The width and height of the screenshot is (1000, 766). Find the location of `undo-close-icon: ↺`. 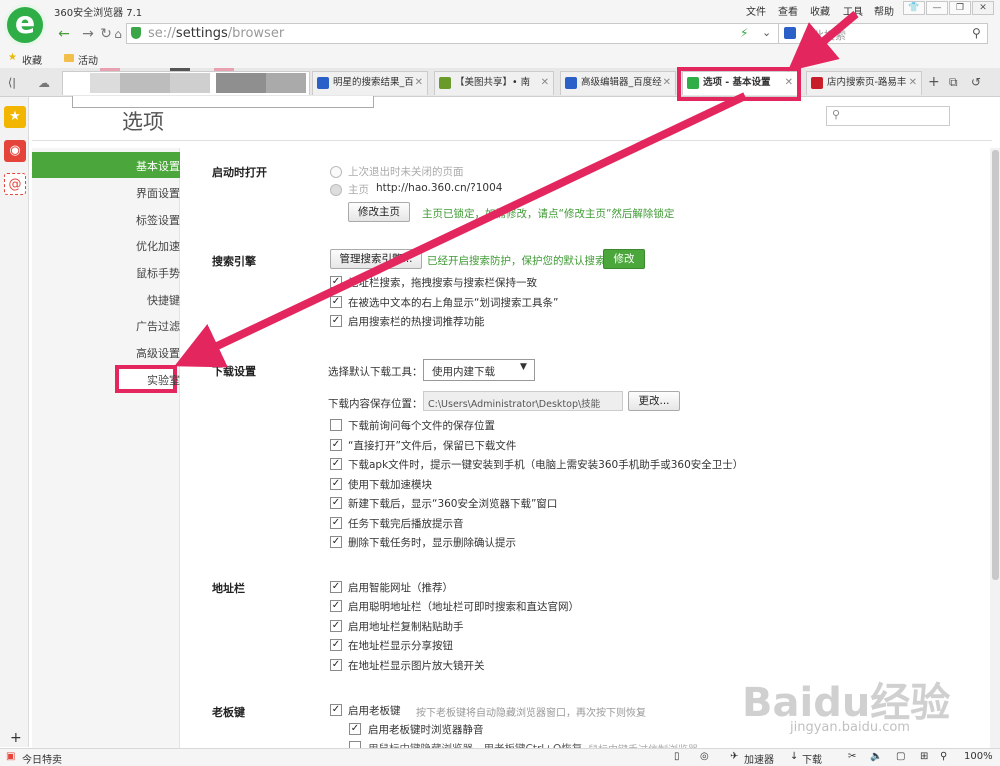

undo-close-icon: ↺ is located at coordinates (976, 82).